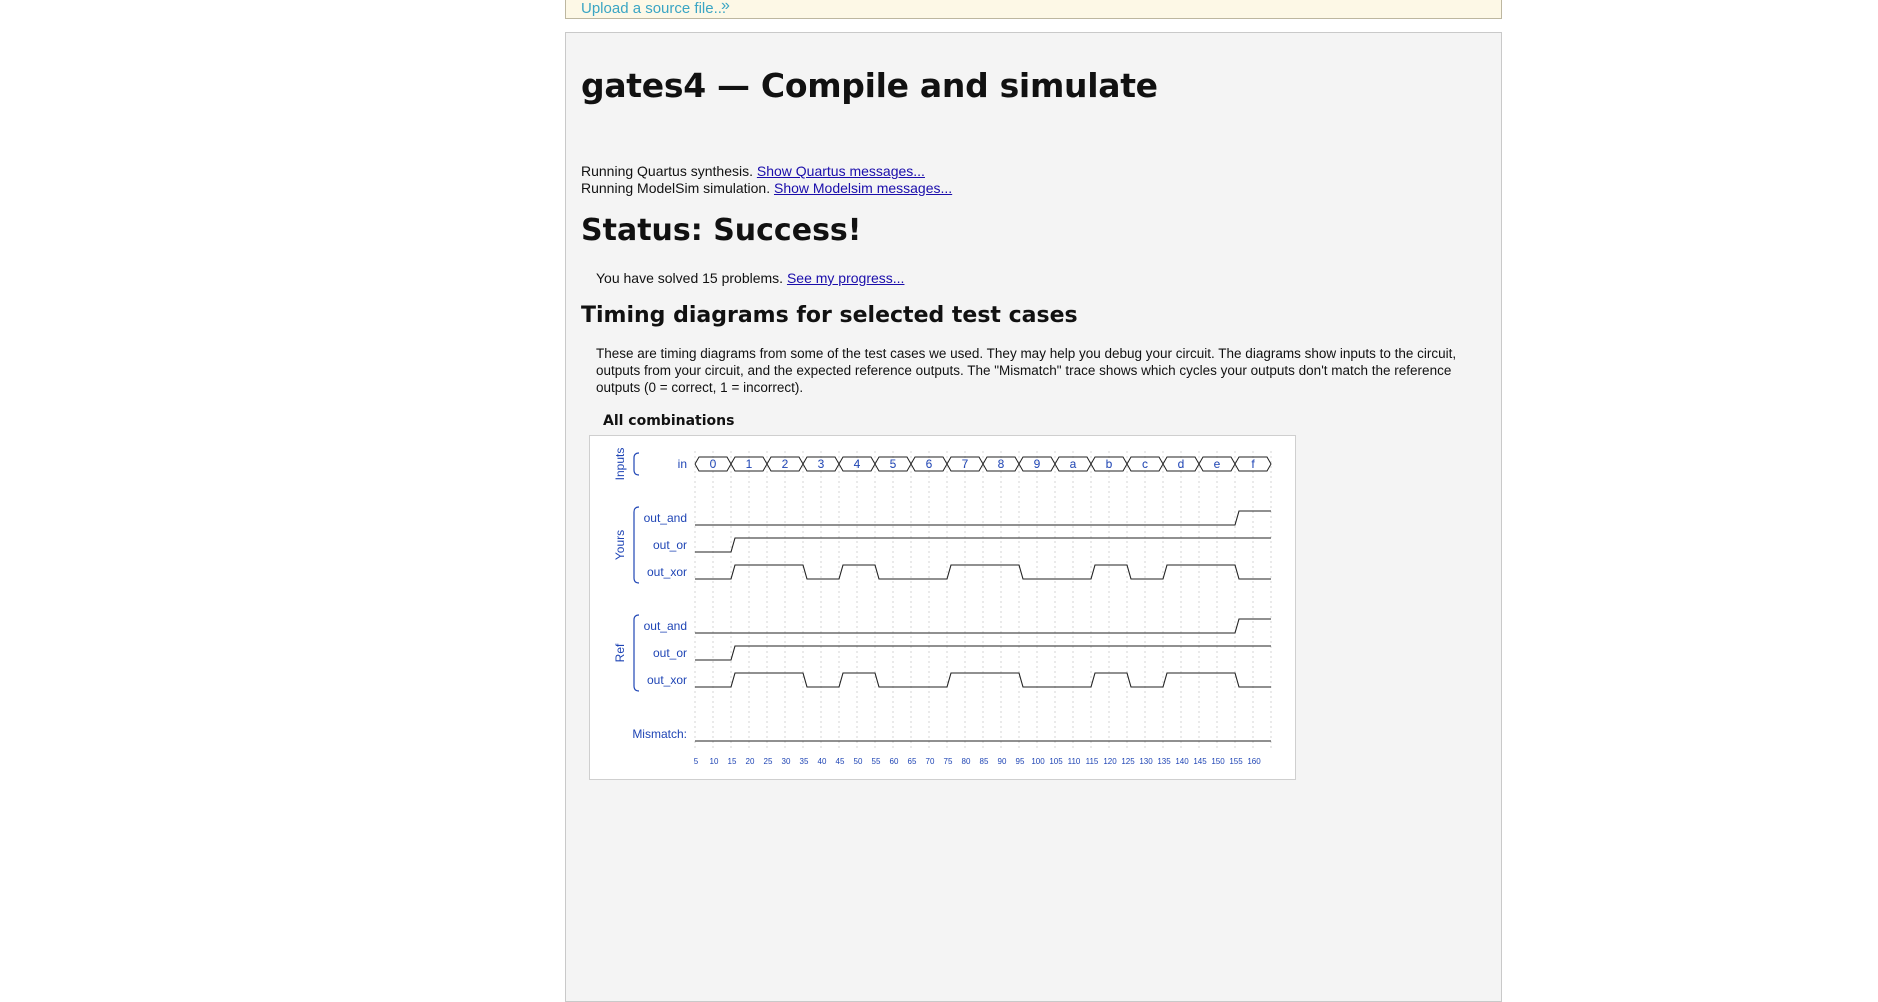 The height and width of the screenshot is (1002, 1878). Describe the element at coordinates (1217, 464) in the screenshot. I see `bus-value-label: e` at that location.